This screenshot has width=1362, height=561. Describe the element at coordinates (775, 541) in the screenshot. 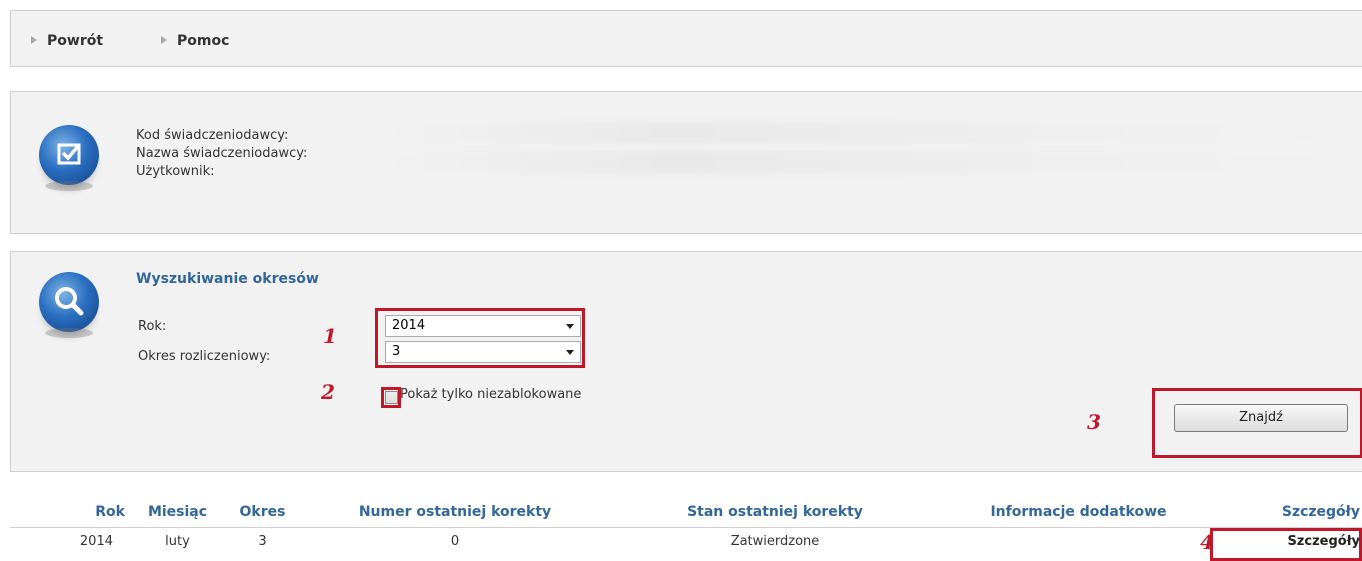

I see `cell-correction-status: Zatwierdzone` at that location.